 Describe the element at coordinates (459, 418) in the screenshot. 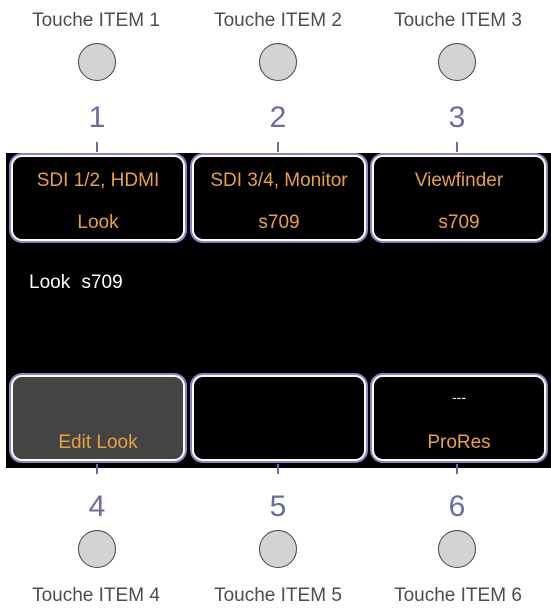

I see `tile-item-6: --- ProRes` at that location.